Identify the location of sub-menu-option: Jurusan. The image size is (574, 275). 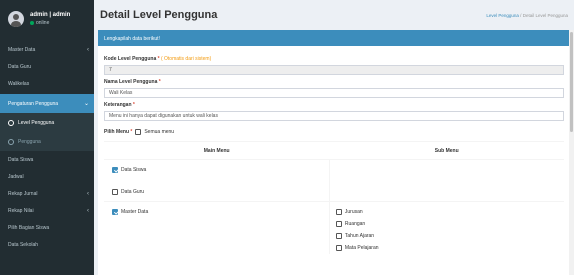
(449, 212).